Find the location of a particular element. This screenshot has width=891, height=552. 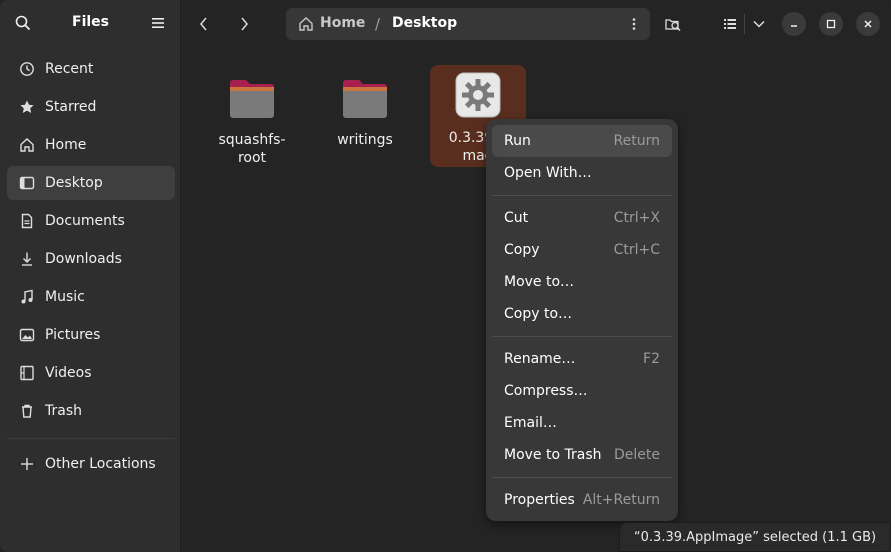

desktop-icon is located at coordinates (26, 183).